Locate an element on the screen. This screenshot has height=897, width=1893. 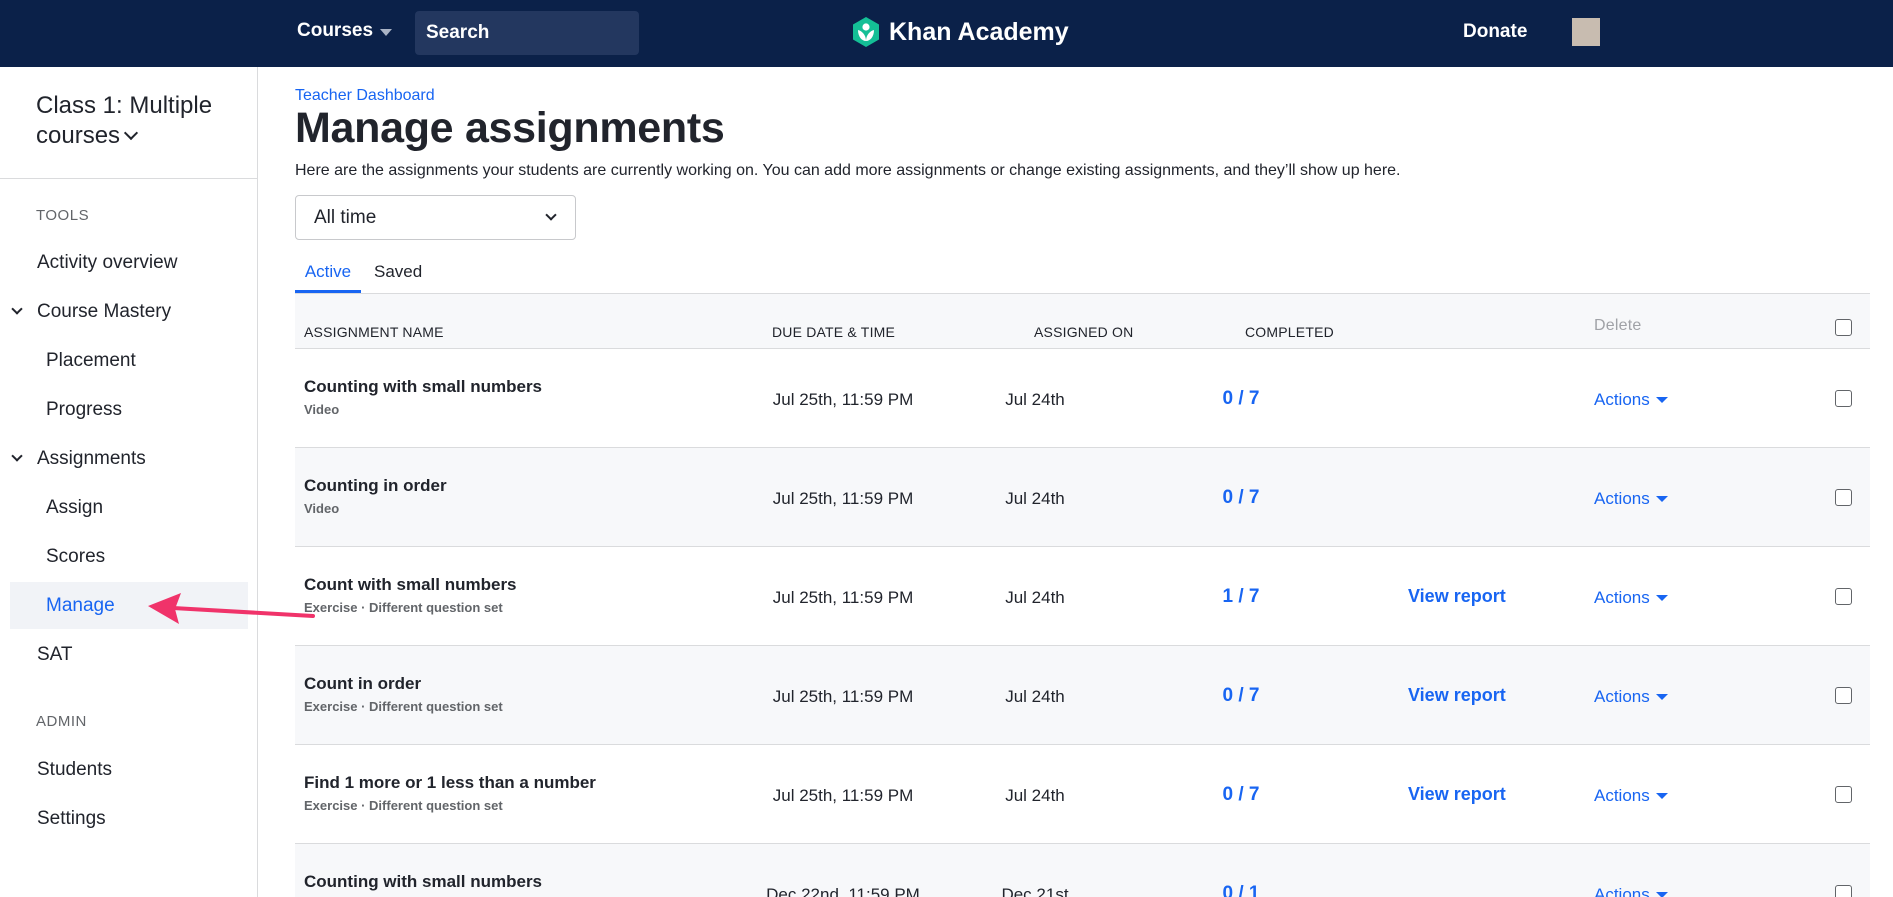
time-filter-value: All time is located at coordinates (345, 217).